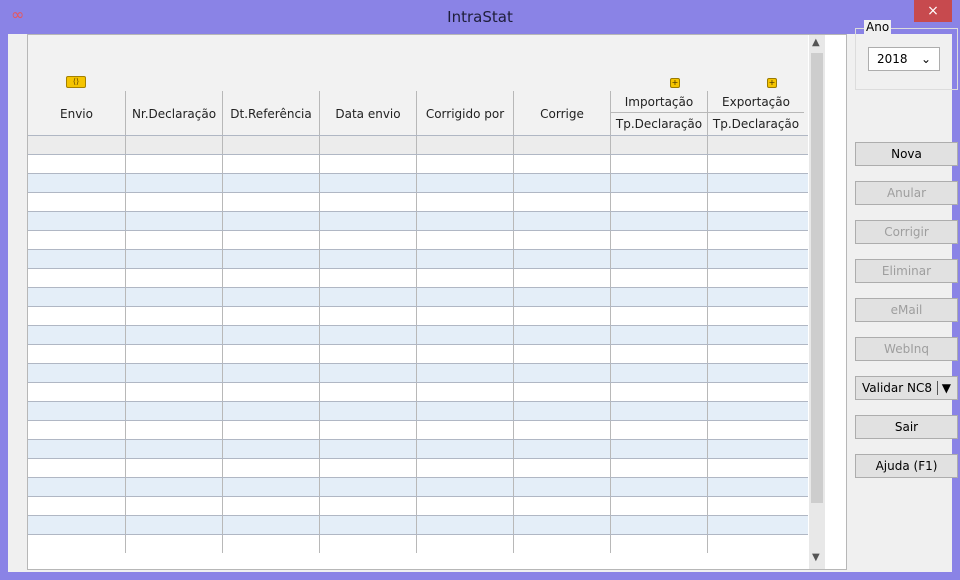 The height and width of the screenshot is (580, 960). What do you see at coordinates (367, 114) in the screenshot?
I see `column-header-data-envio: Data envio` at bounding box center [367, 114].